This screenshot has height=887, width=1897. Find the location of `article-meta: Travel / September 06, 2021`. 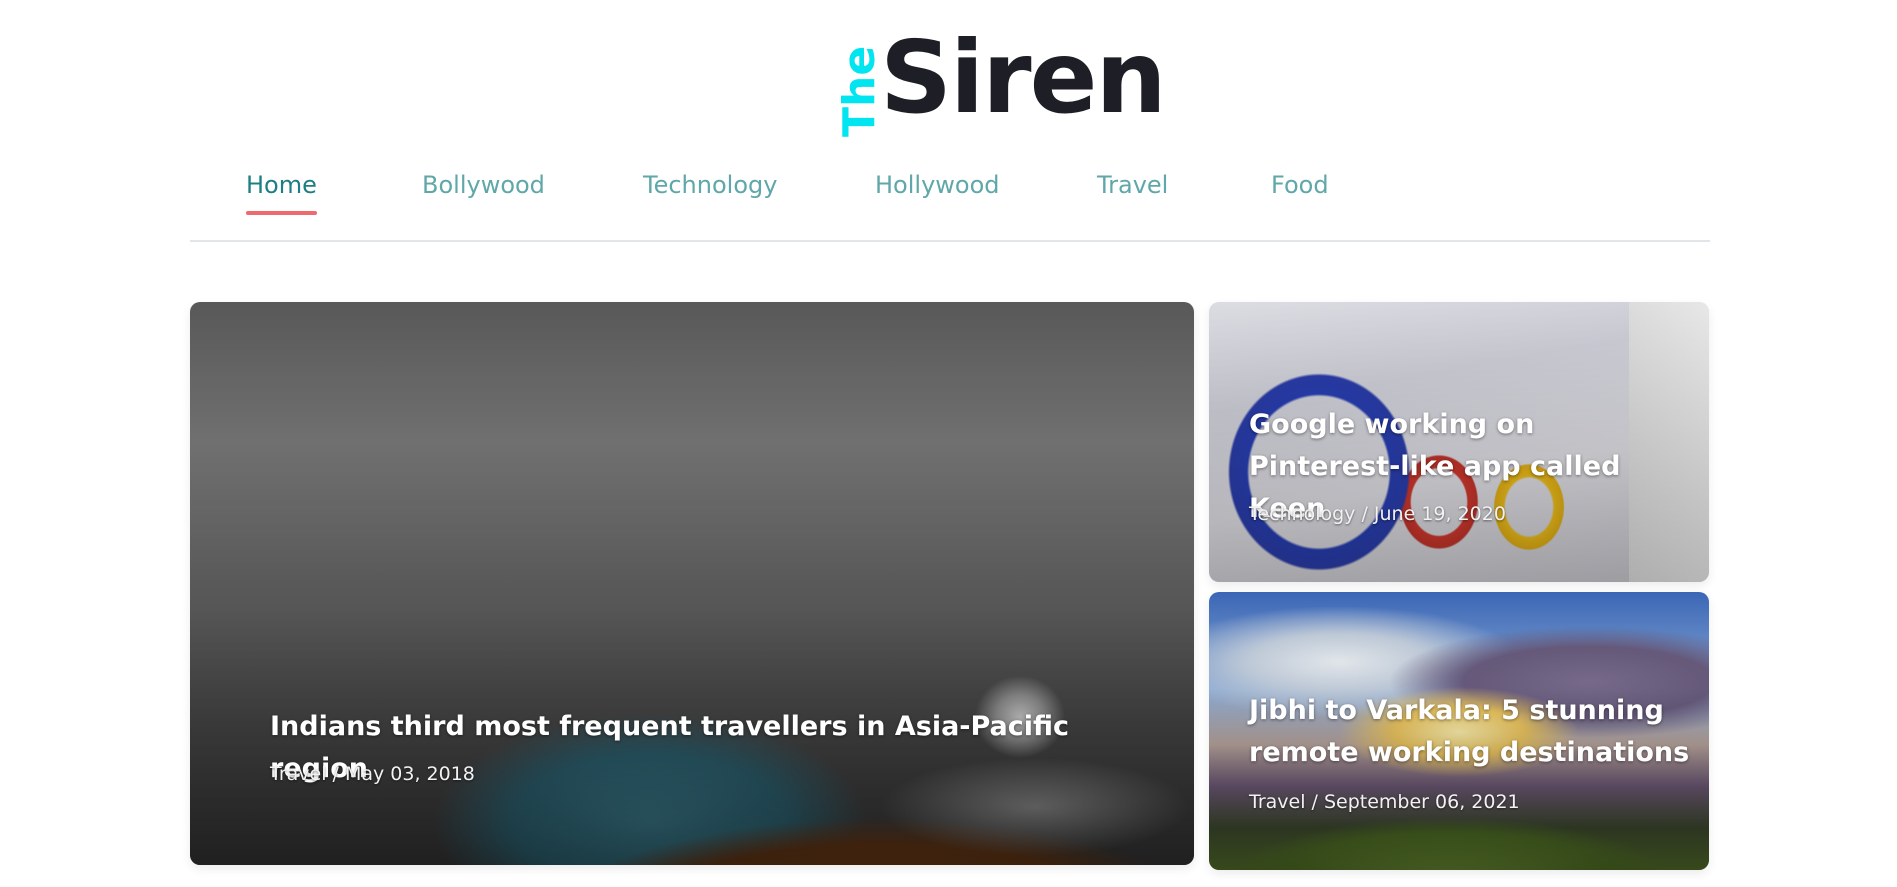

article-meta: Travel / September 06, 2021 is located at coordinates (1384, 802).